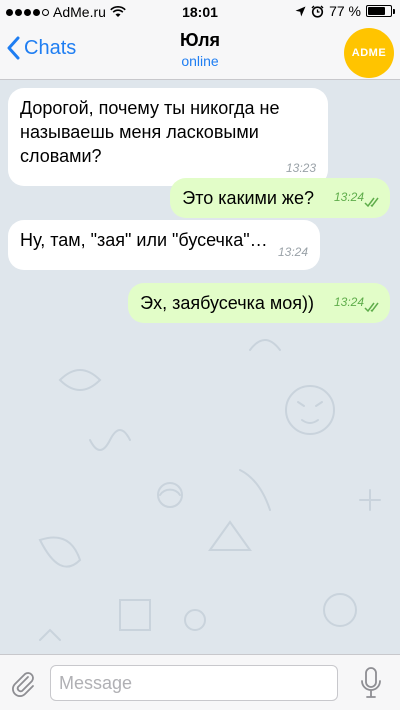 This screenshot has height=710, width=400. I want to click on contact-info: Юля online, so click(200, 49).